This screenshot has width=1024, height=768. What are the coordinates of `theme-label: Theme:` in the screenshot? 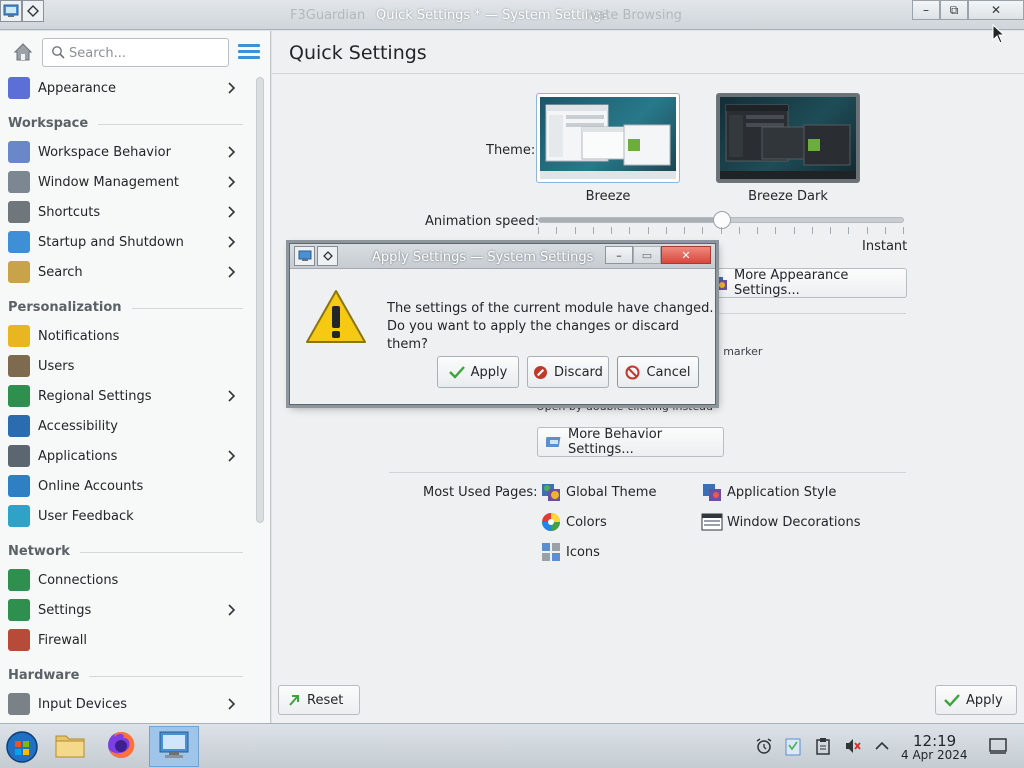 It's located at (511, 150).